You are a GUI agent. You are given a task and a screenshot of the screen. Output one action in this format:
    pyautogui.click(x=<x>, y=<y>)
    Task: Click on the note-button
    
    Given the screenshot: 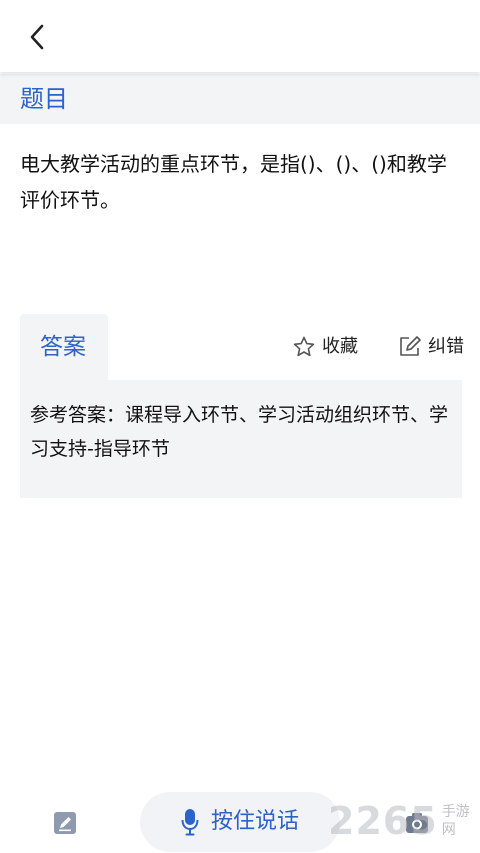 What is the action you would take?
    pyautogui.click(x=65, y=823)
    